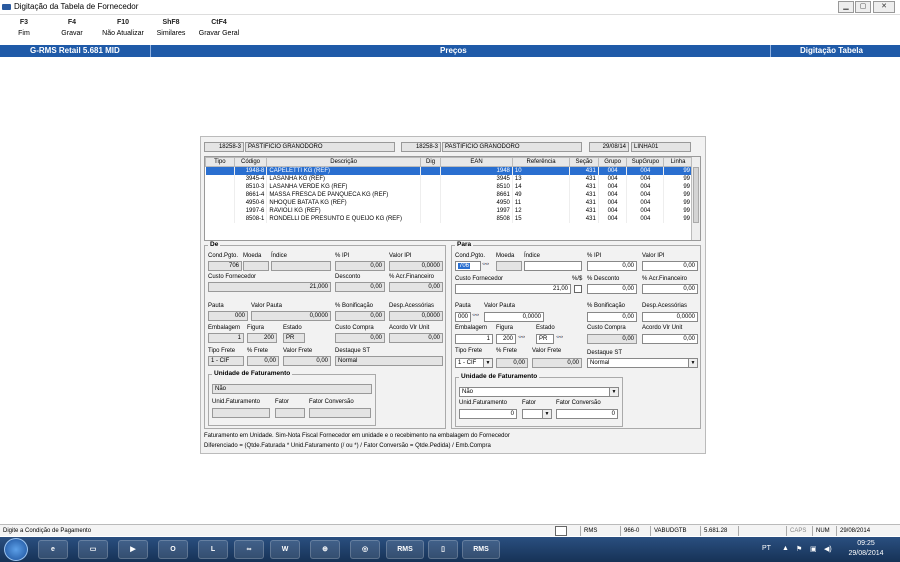 This screenshot has height=562, width=900. Describe the element at coordinates (360, 316) in the screenshot. I see `de-bonif-field: 0,00` at that location.